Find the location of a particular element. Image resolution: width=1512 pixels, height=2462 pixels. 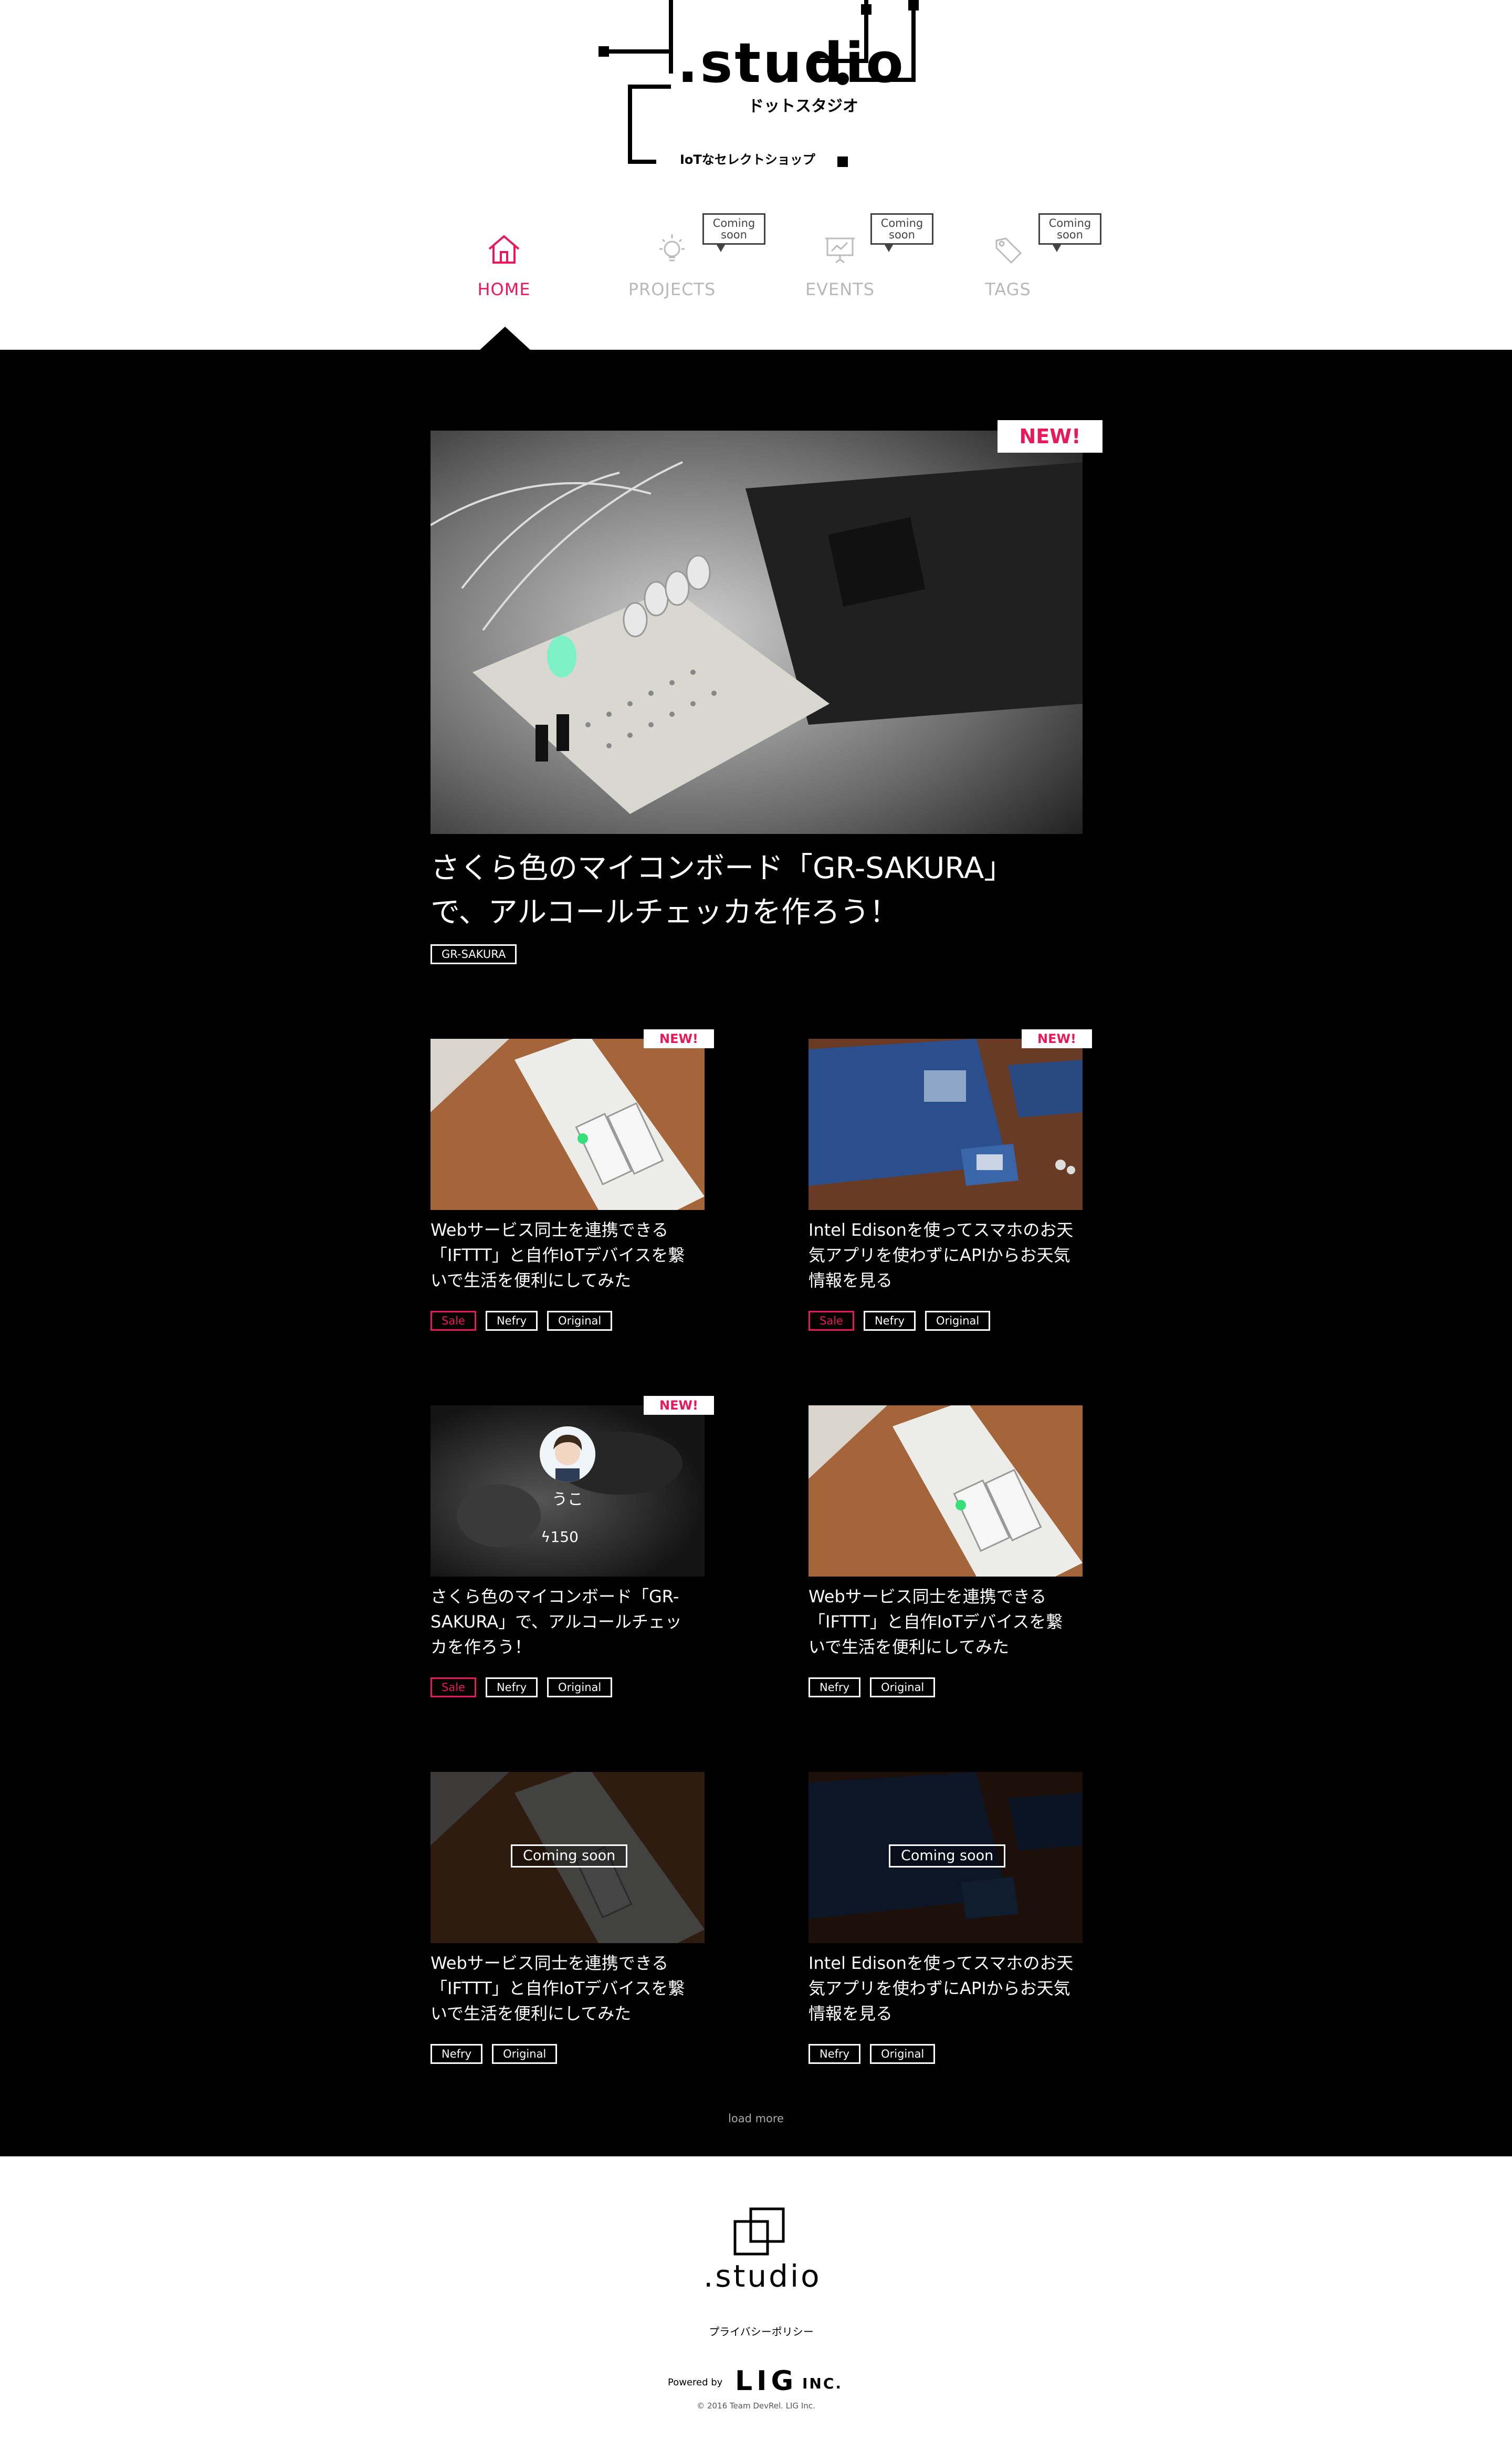

avatar is located at coordinates (567, 1454).